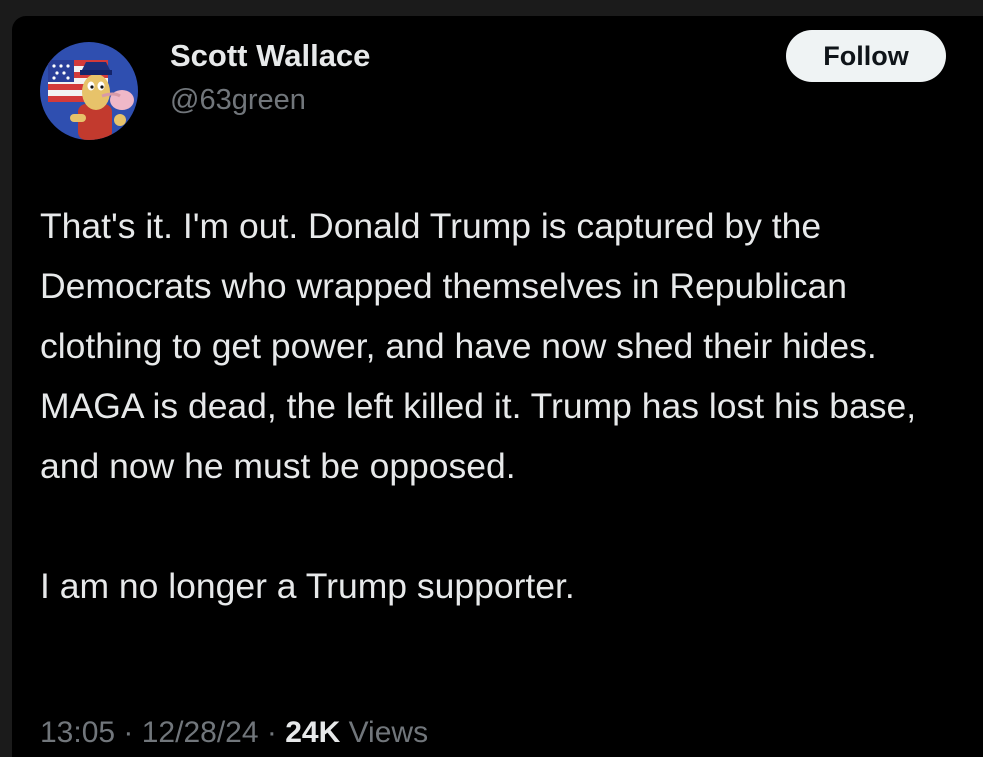 The width and height of the screenshot is (983, 757). I want to click on follow-button: Follow, so click(866, 56).